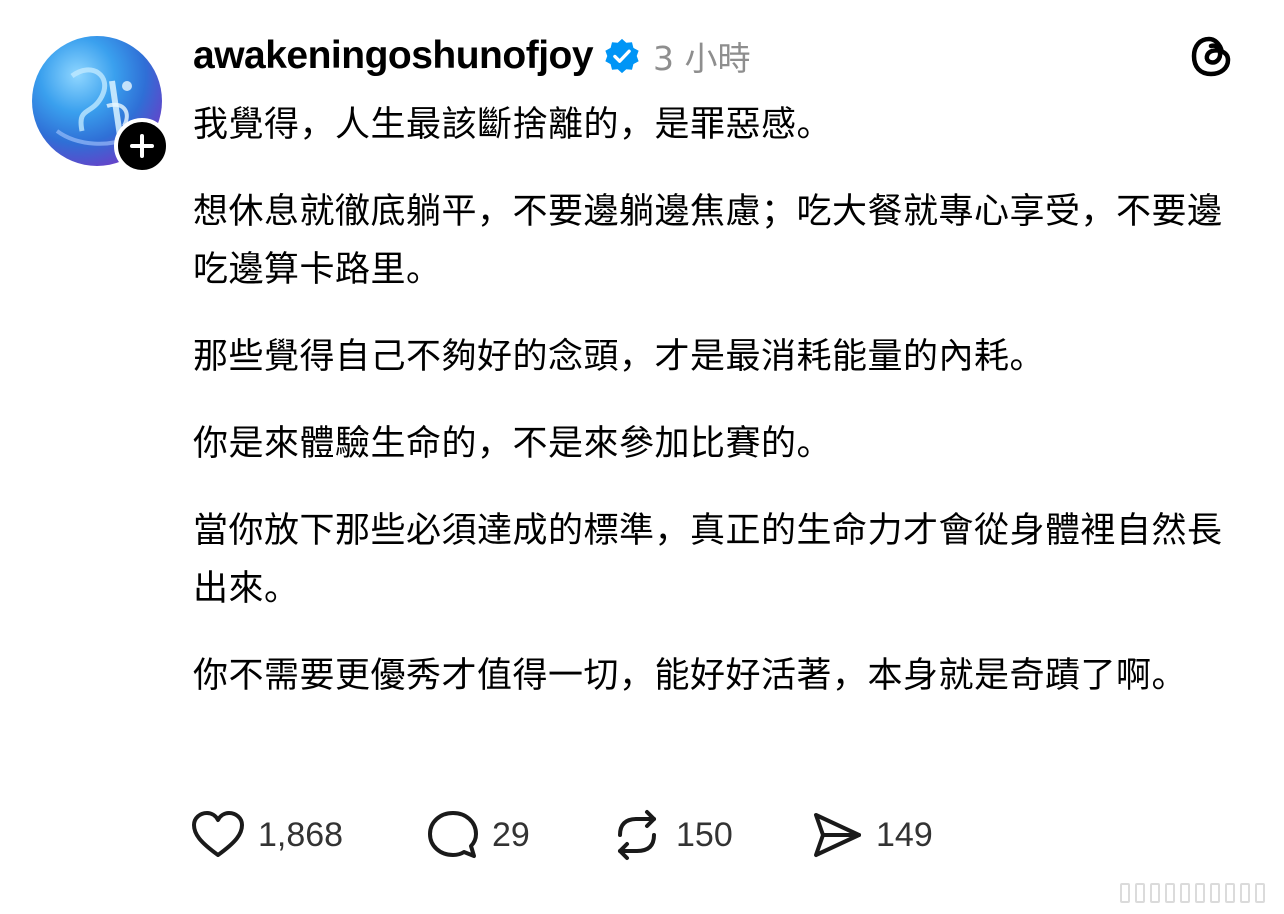  Describe the element at coordinates (301, 834) in the screenshot. I see `like-count: 1,868` at that location.